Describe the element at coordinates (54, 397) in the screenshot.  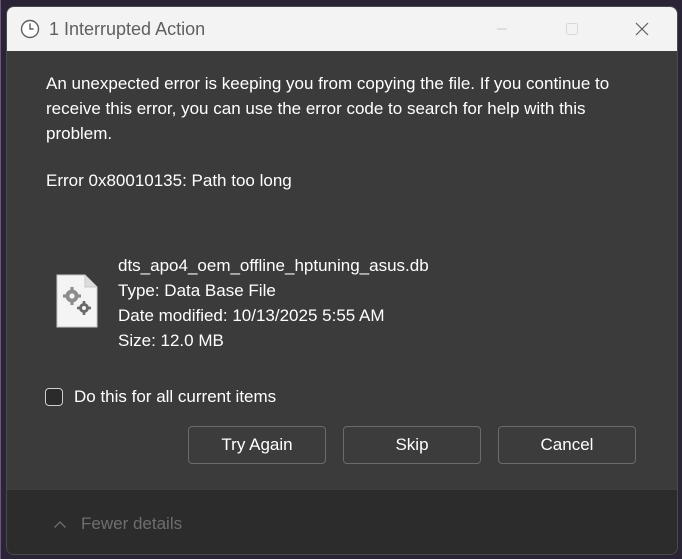
I see `apply-to-all-checkbox` at that location.